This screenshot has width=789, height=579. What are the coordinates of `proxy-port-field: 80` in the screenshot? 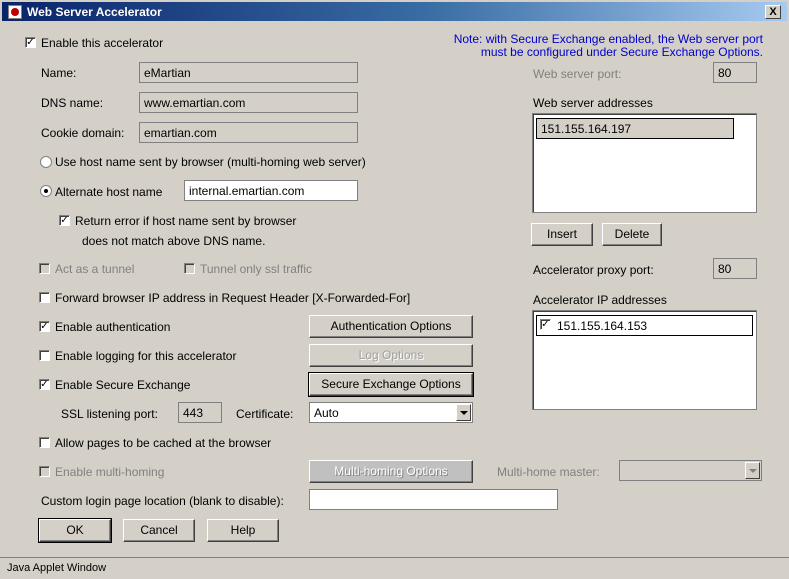 It's located at (735, 268).